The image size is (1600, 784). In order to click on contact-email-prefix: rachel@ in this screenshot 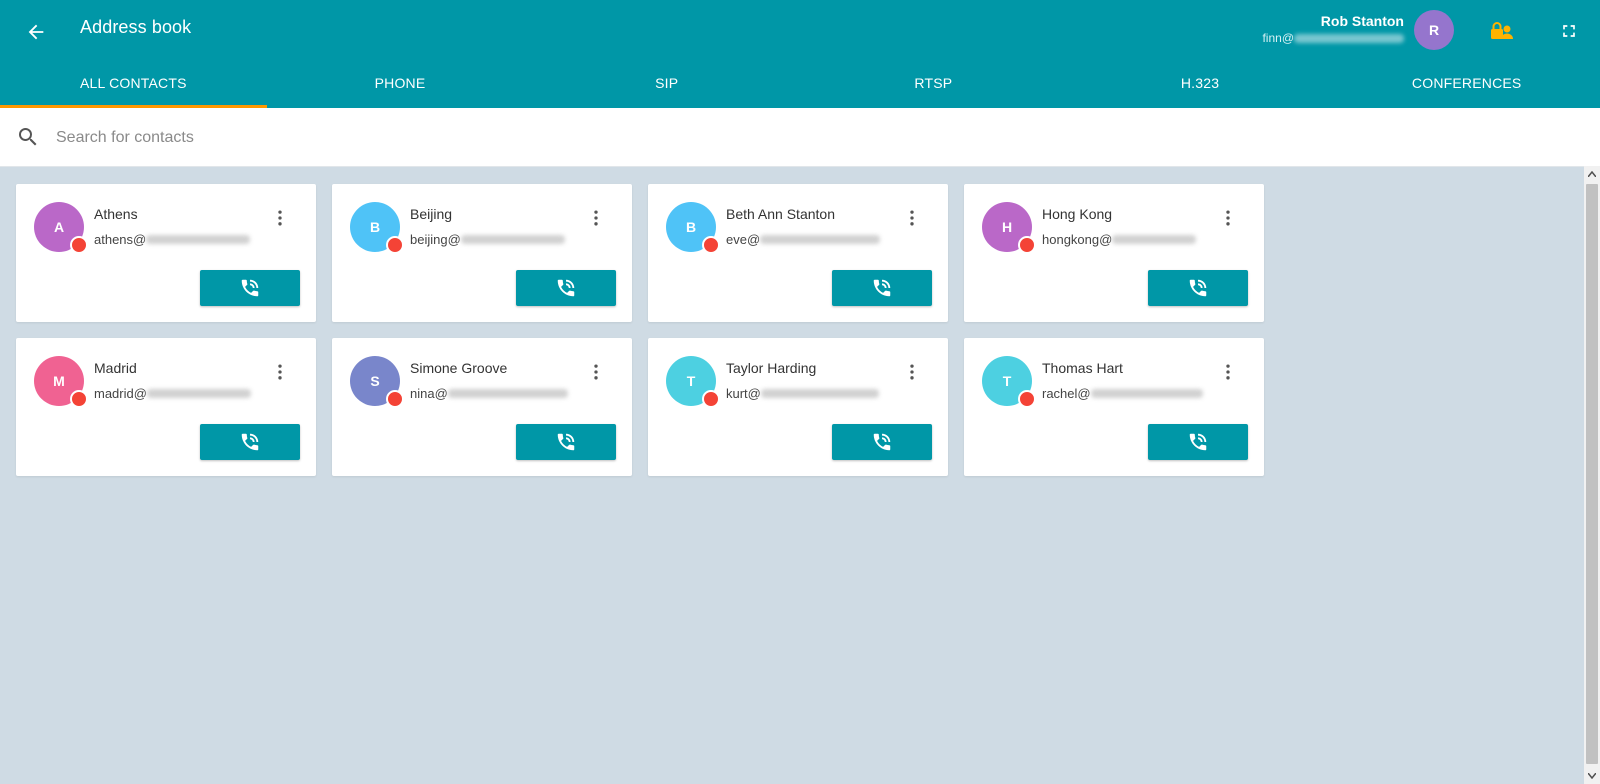, I will do `click(1066, 393)`.